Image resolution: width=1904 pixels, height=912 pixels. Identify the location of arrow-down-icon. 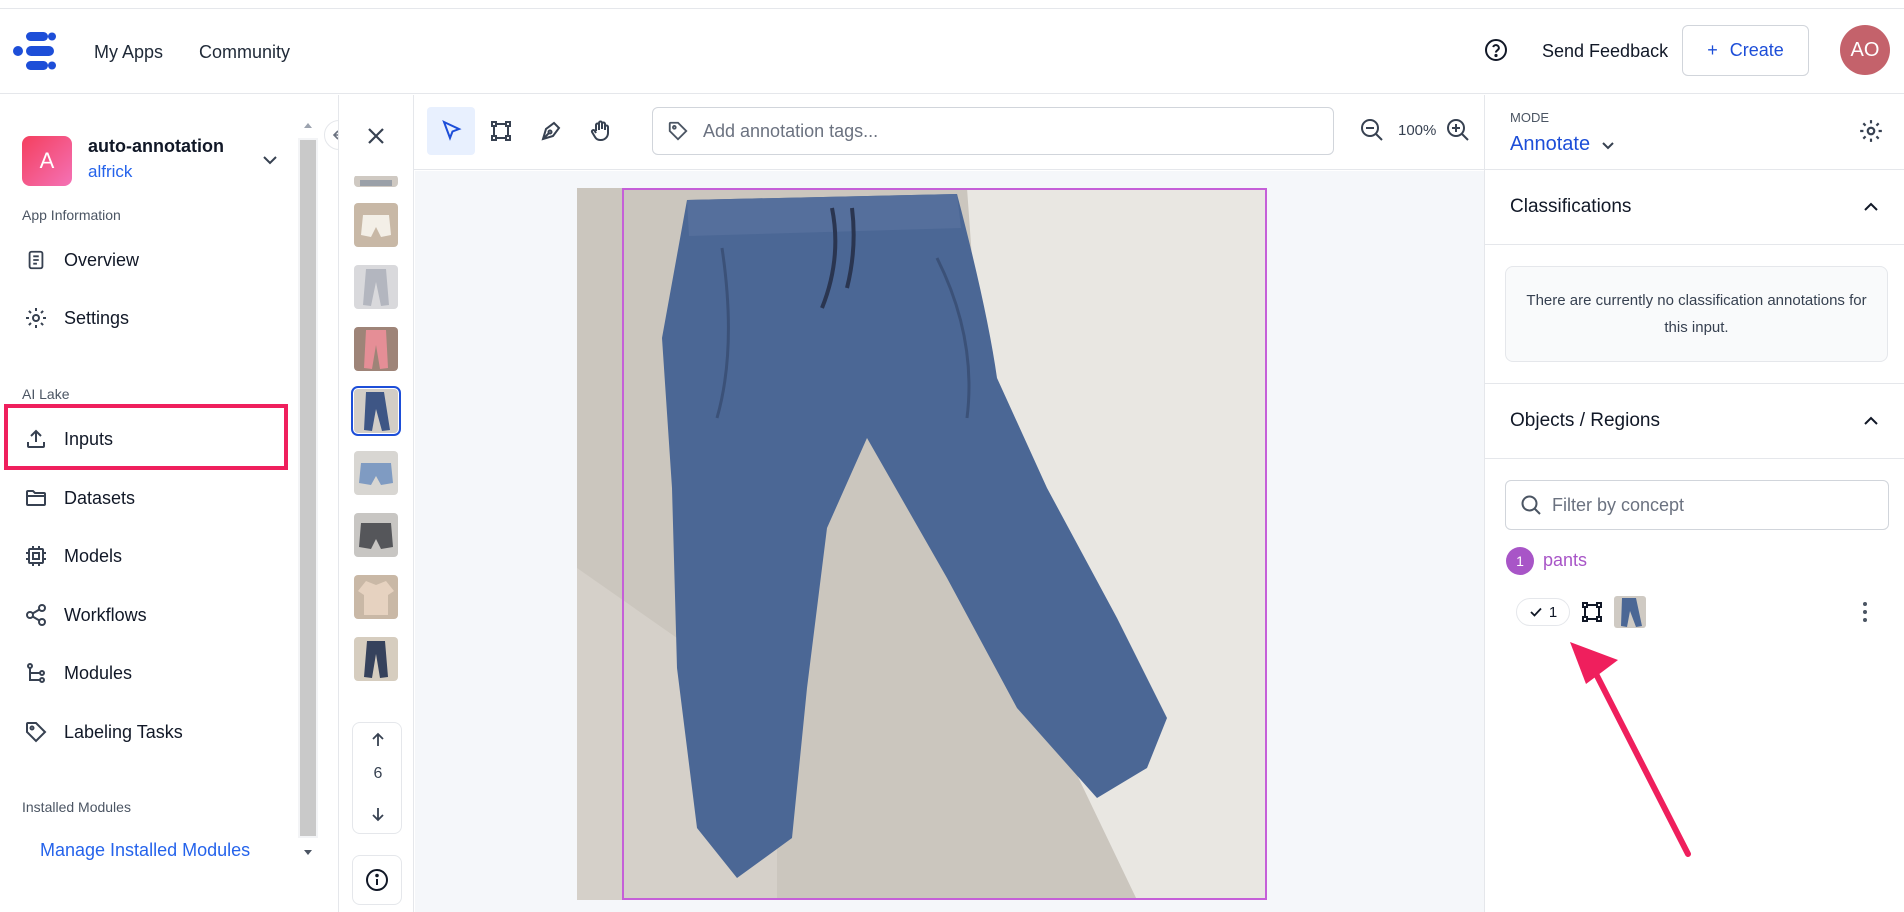
(378, 814).